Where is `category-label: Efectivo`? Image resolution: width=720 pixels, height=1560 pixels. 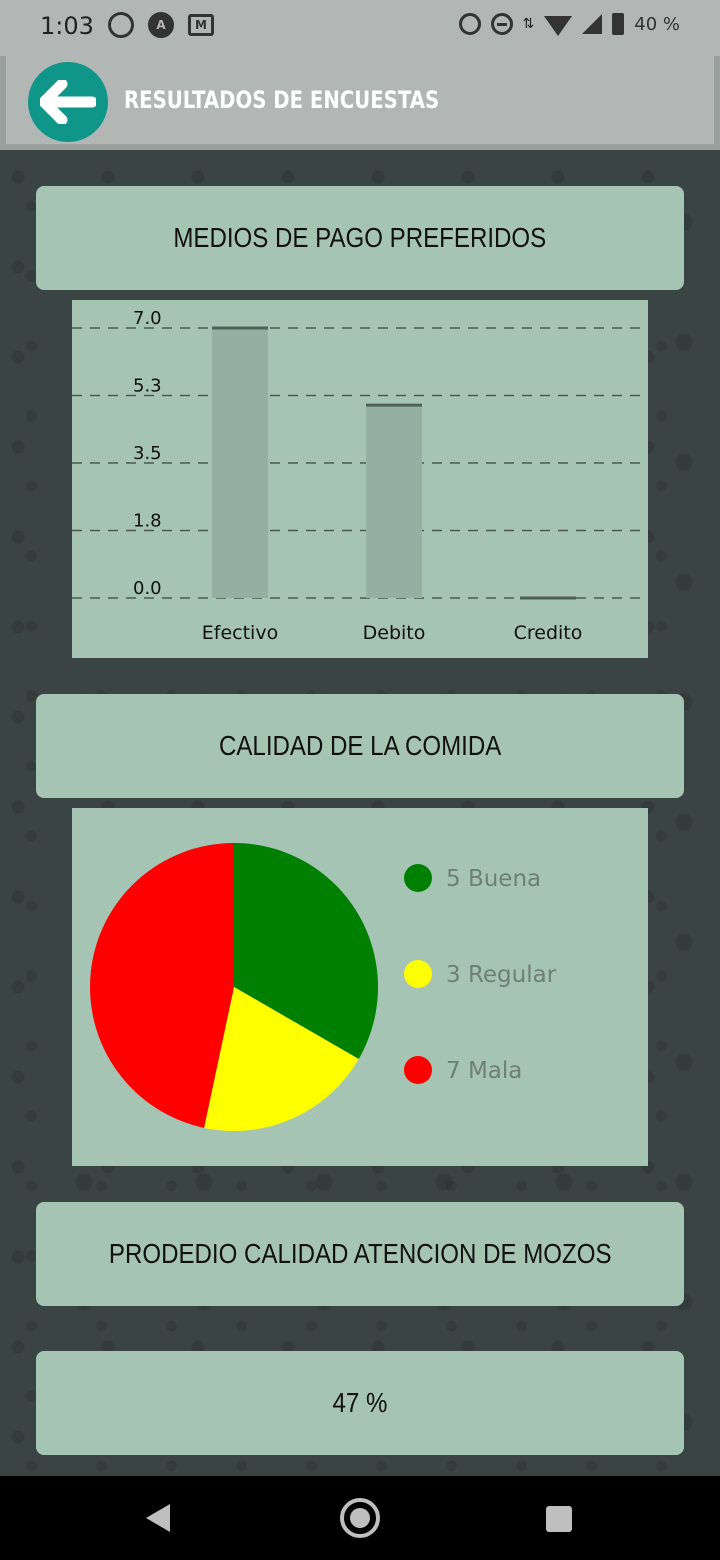
category-label: Efectivo is located at coordinates (240, 633).